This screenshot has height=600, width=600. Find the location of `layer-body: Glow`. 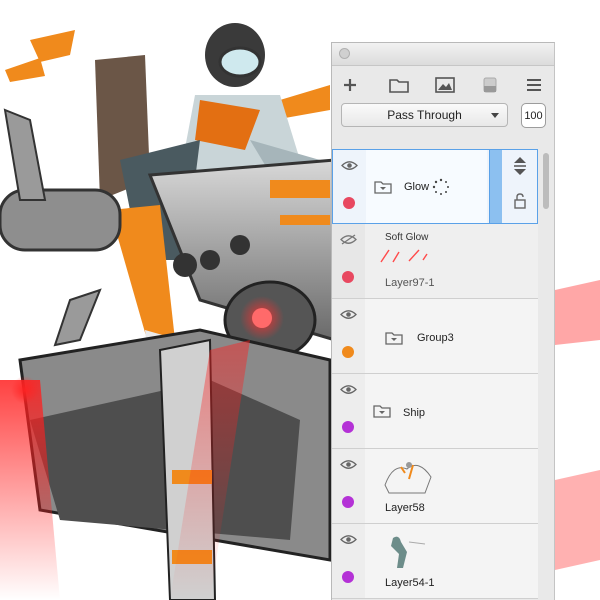

layer-body: Glow is located at coordinates (426, 186).